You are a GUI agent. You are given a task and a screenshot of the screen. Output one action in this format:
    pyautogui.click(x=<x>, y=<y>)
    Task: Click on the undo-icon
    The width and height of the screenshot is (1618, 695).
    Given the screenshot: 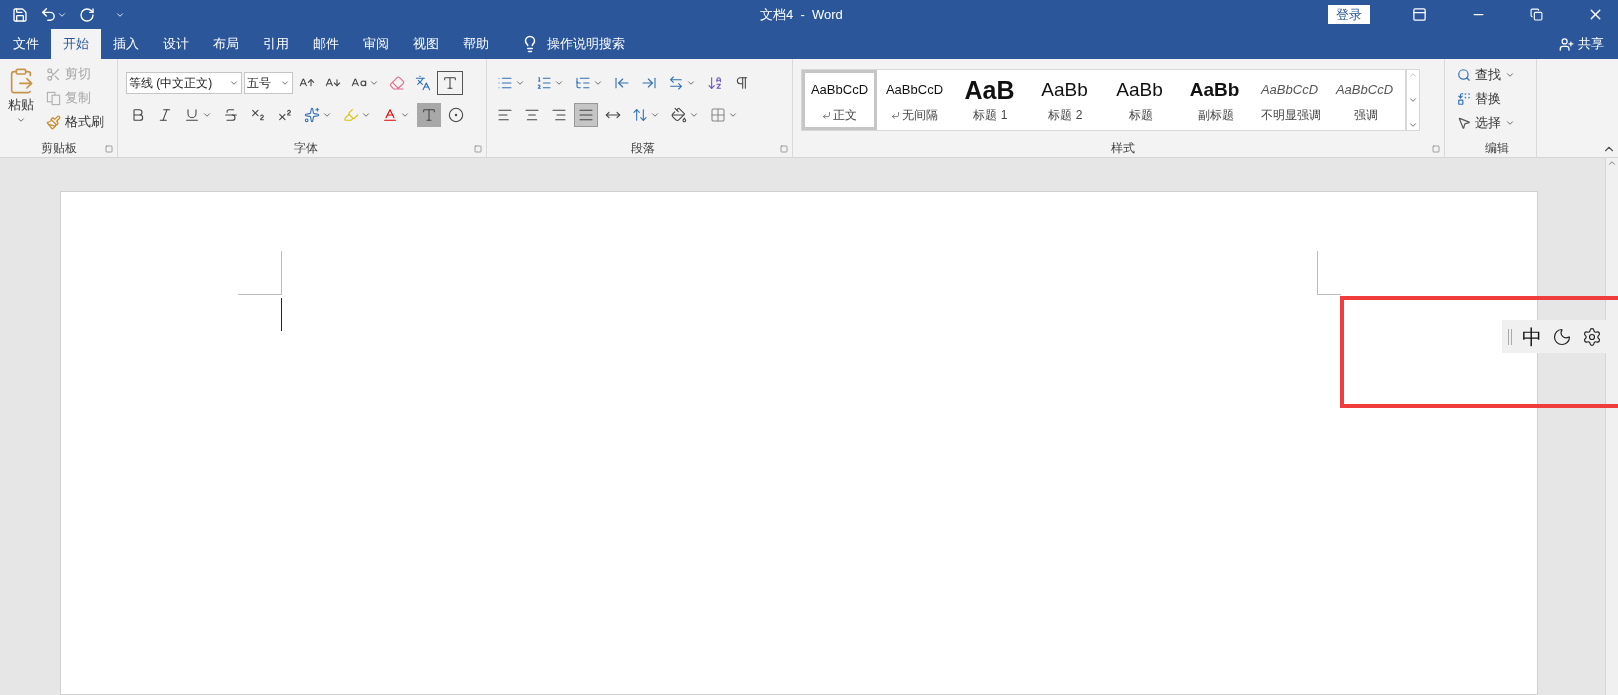 What is the action you would take?
    pyautogui.click(x=48, y=14)
    